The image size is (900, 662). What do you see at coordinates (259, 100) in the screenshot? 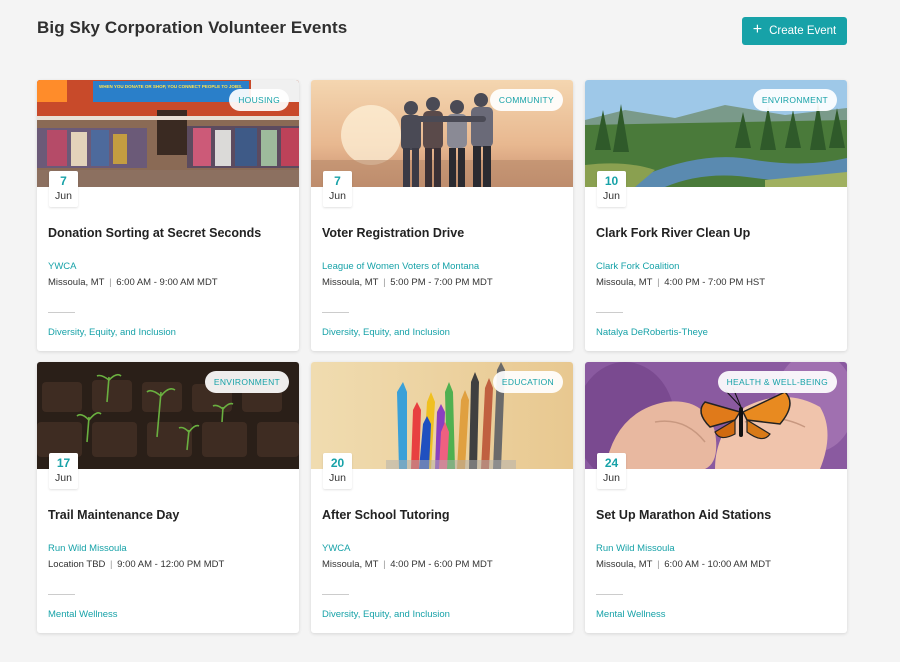
I see `category-tag: HOUSING` at bounding box center [259, 100].